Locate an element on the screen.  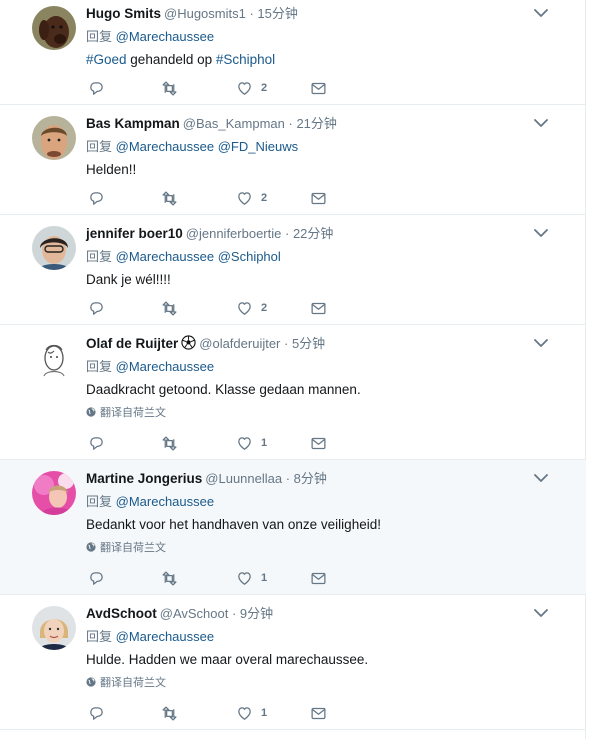
user-handle: @Luunnellaa is located at coordinates (243, 478).